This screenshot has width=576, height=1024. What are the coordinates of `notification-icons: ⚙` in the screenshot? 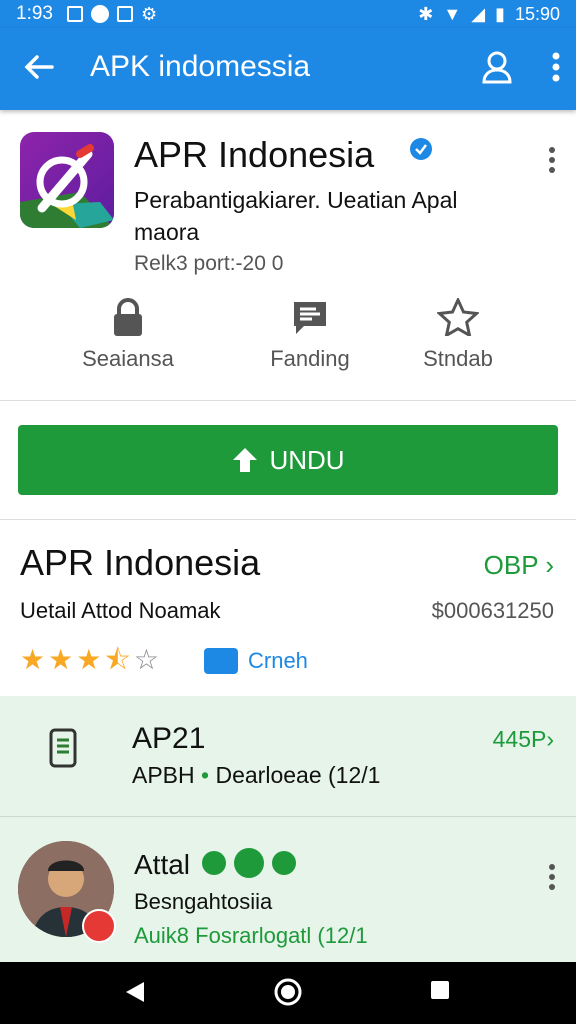 It's located at (112, 14).